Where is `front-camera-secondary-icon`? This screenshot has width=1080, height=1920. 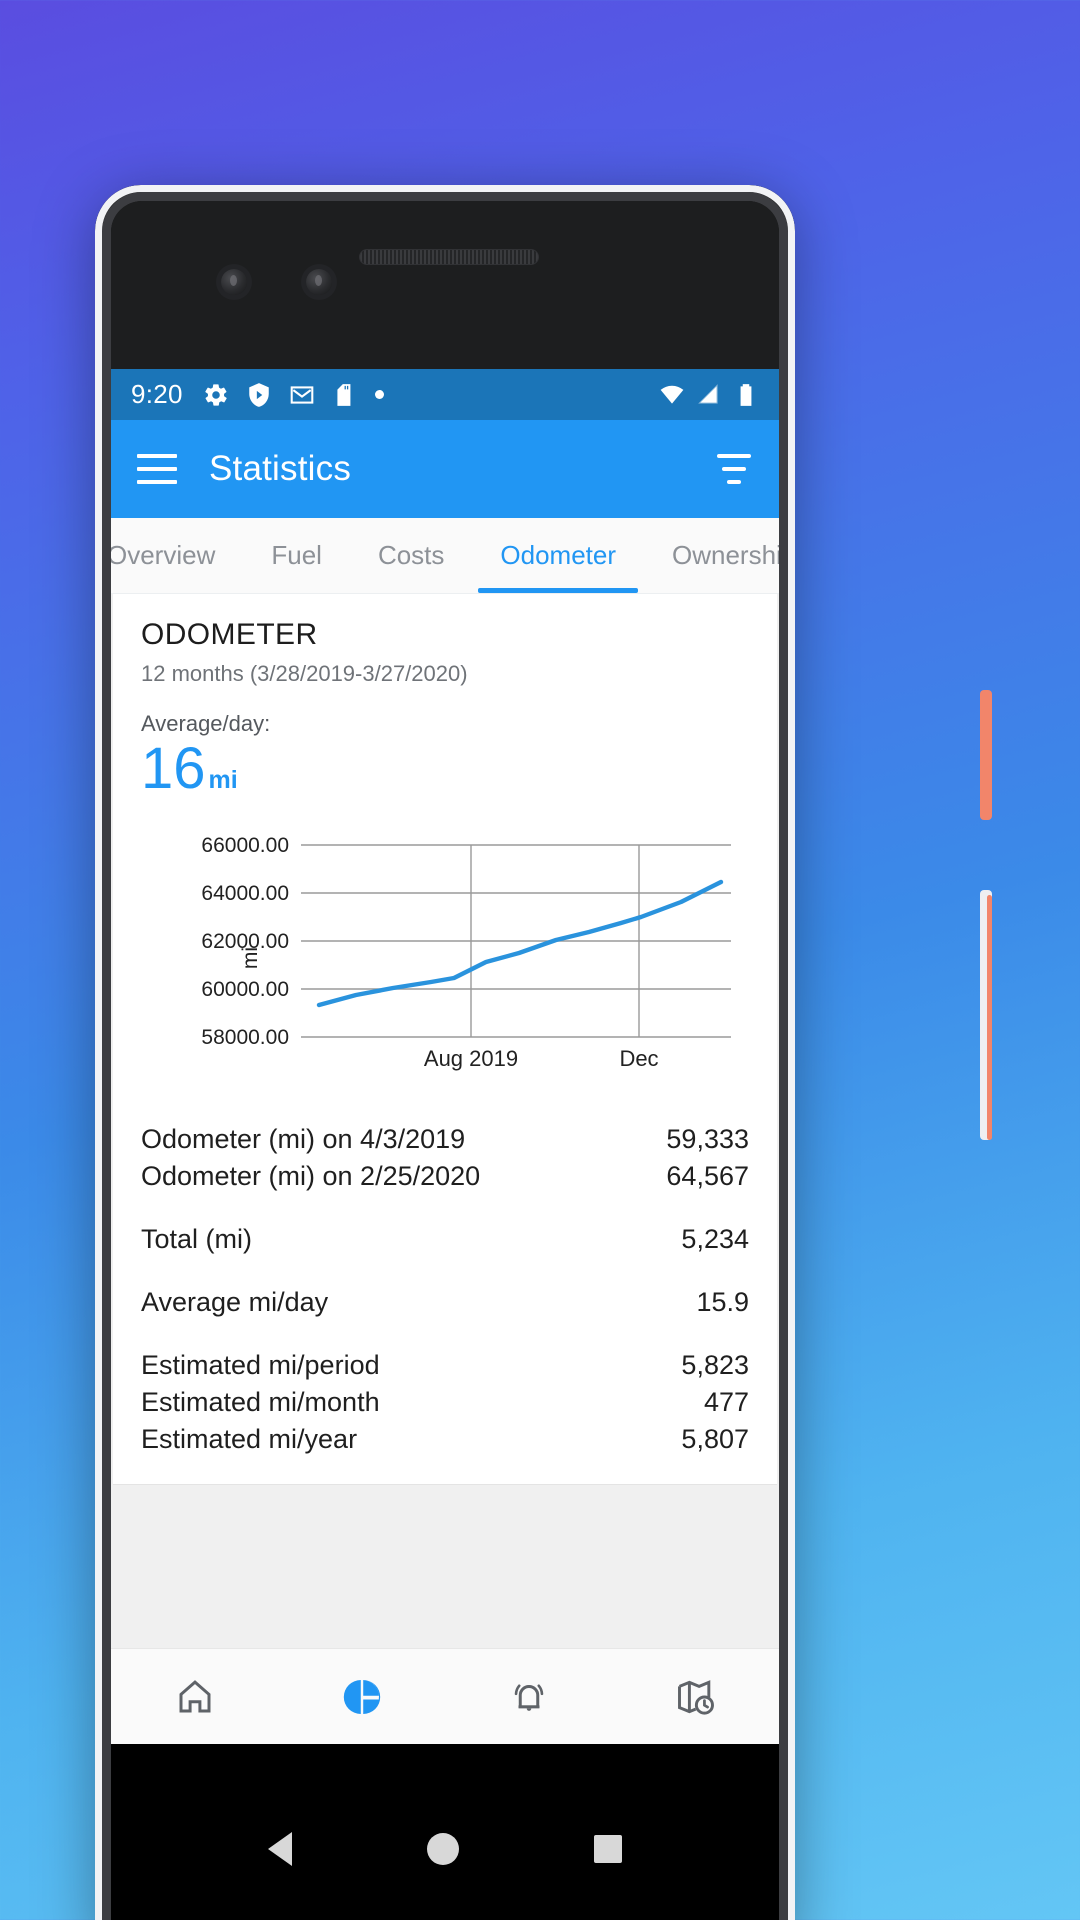 front-camera-secondary-icon is located at coordinates (319, 282).